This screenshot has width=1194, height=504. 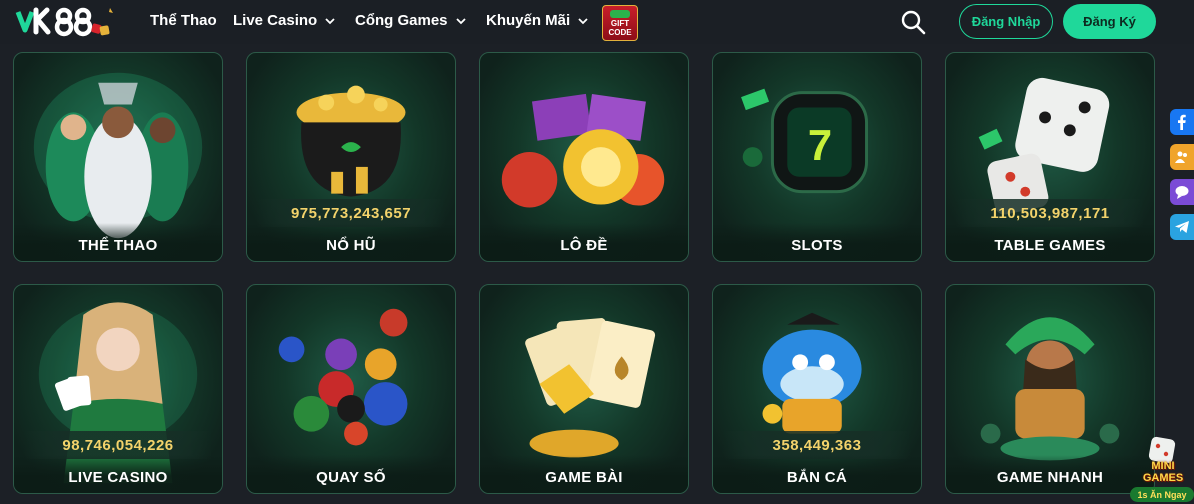 What do you see at coordinates (118, 389) in the screenshot?
I see `game-card-live-casino: 98,746,054,226 LIVE CASINO` at bounding box center [118, 389].